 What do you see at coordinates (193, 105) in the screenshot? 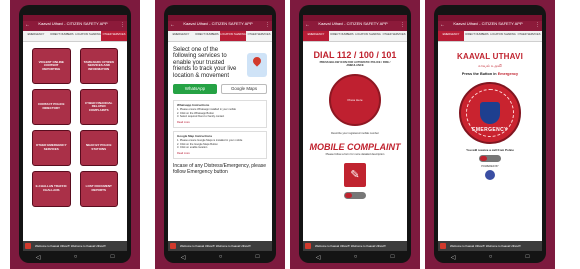
I see `card-heading: Whatsapp Instructions` at bounding box center [193, 105].